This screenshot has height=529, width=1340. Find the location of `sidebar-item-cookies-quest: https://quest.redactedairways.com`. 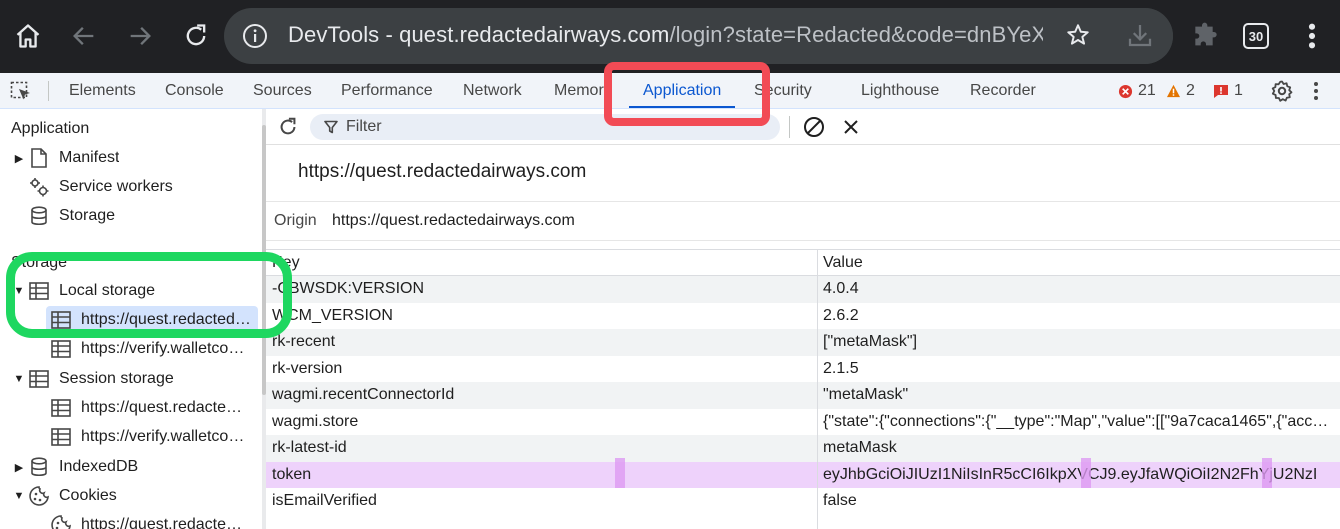

sidebar-item-cookies-quest: https://quest.redactedairways.com is located at coordinates (154, 520).